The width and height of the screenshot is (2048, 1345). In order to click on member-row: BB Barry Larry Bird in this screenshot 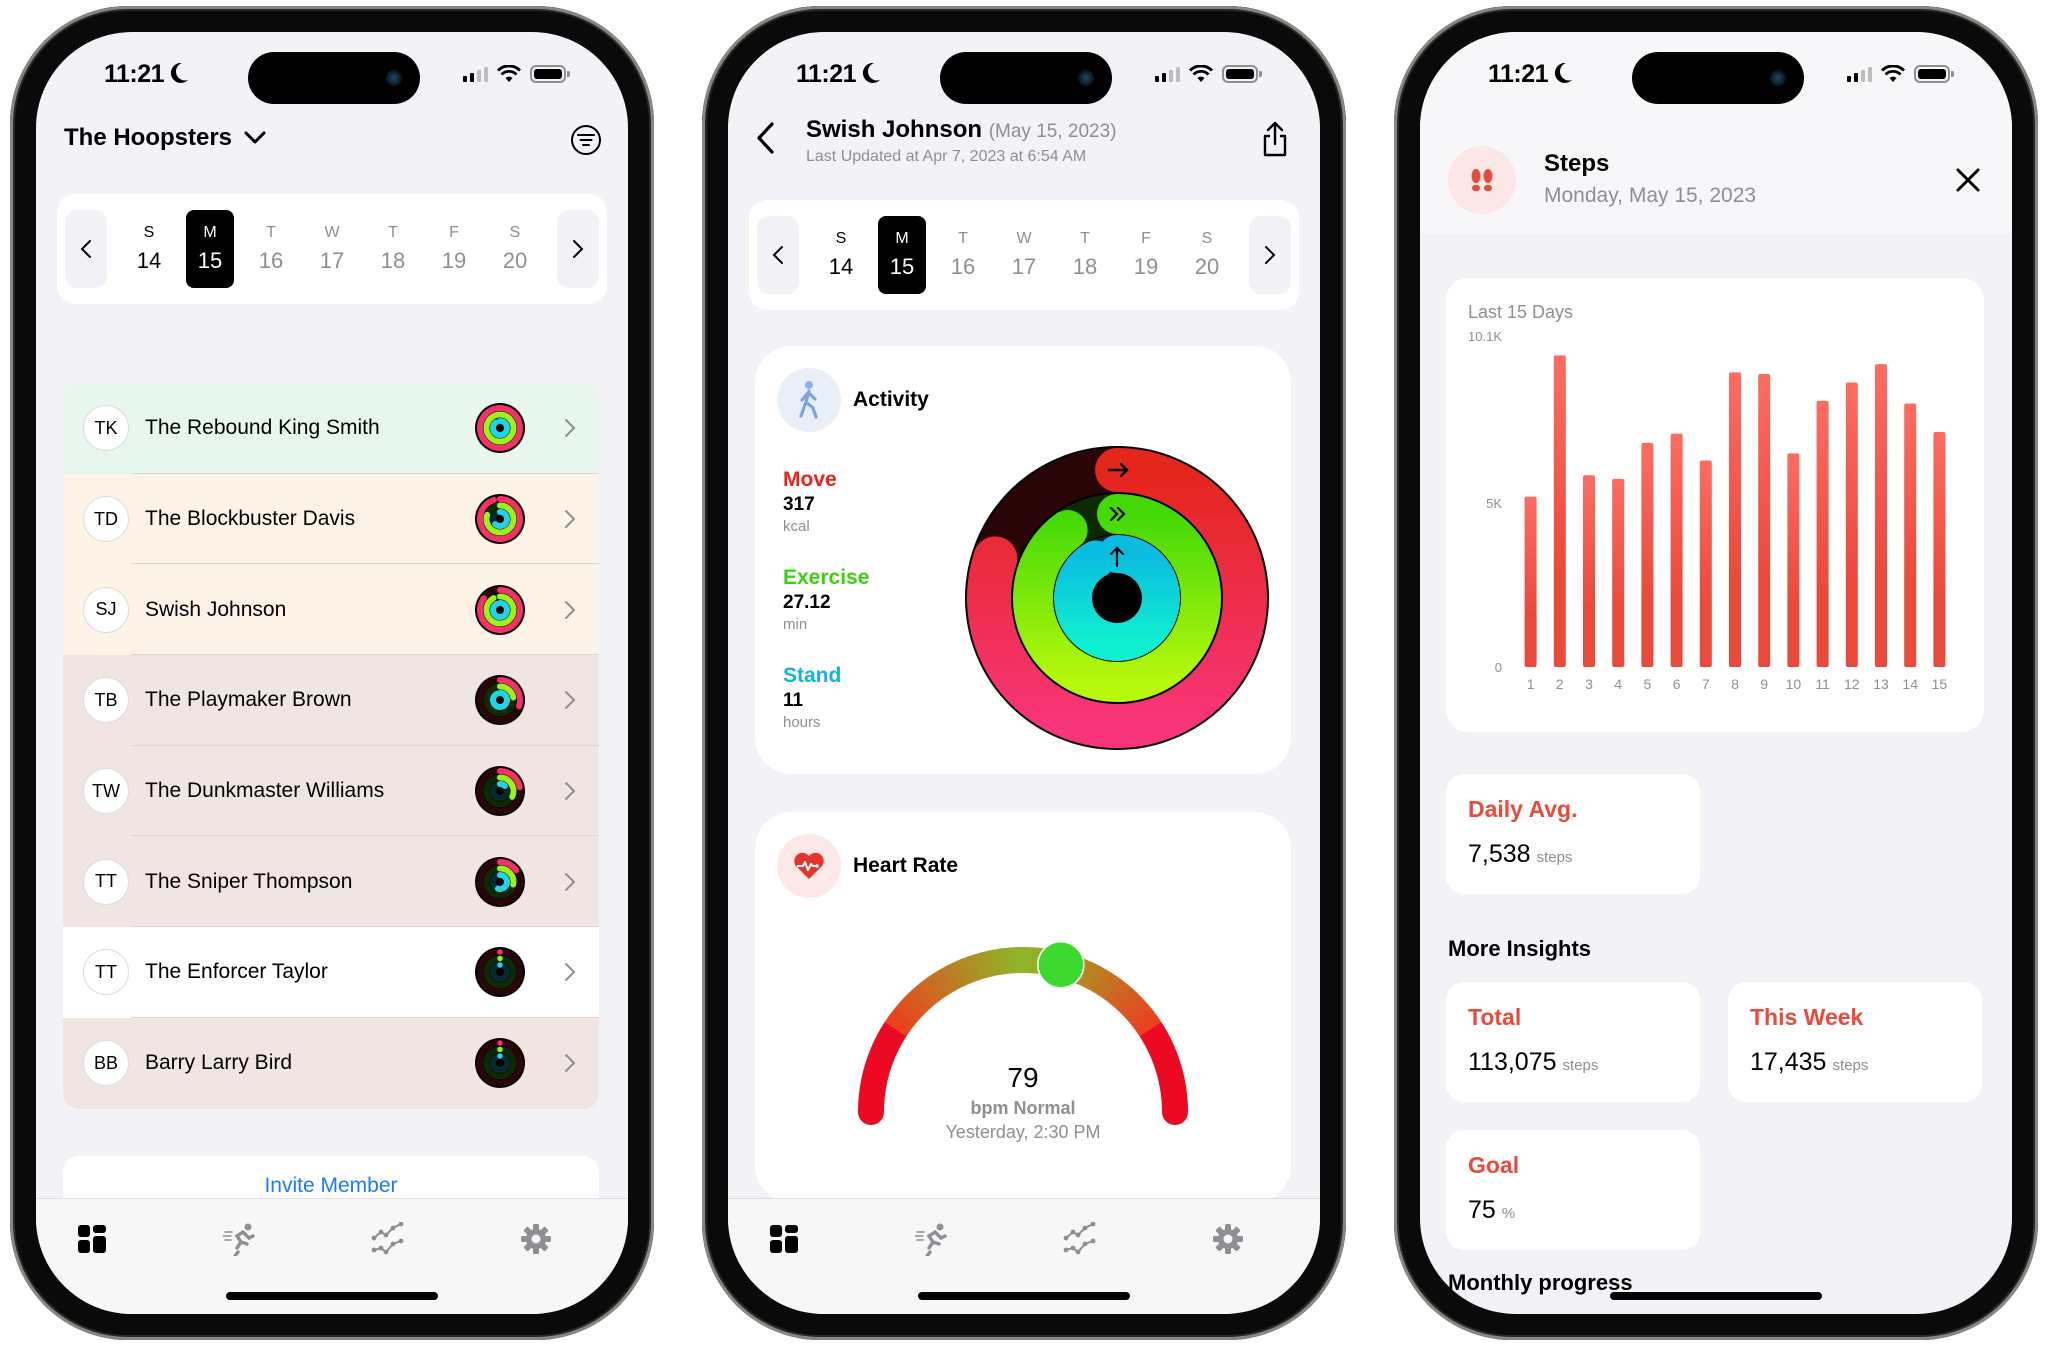, I will do `click(331, 1063)`.